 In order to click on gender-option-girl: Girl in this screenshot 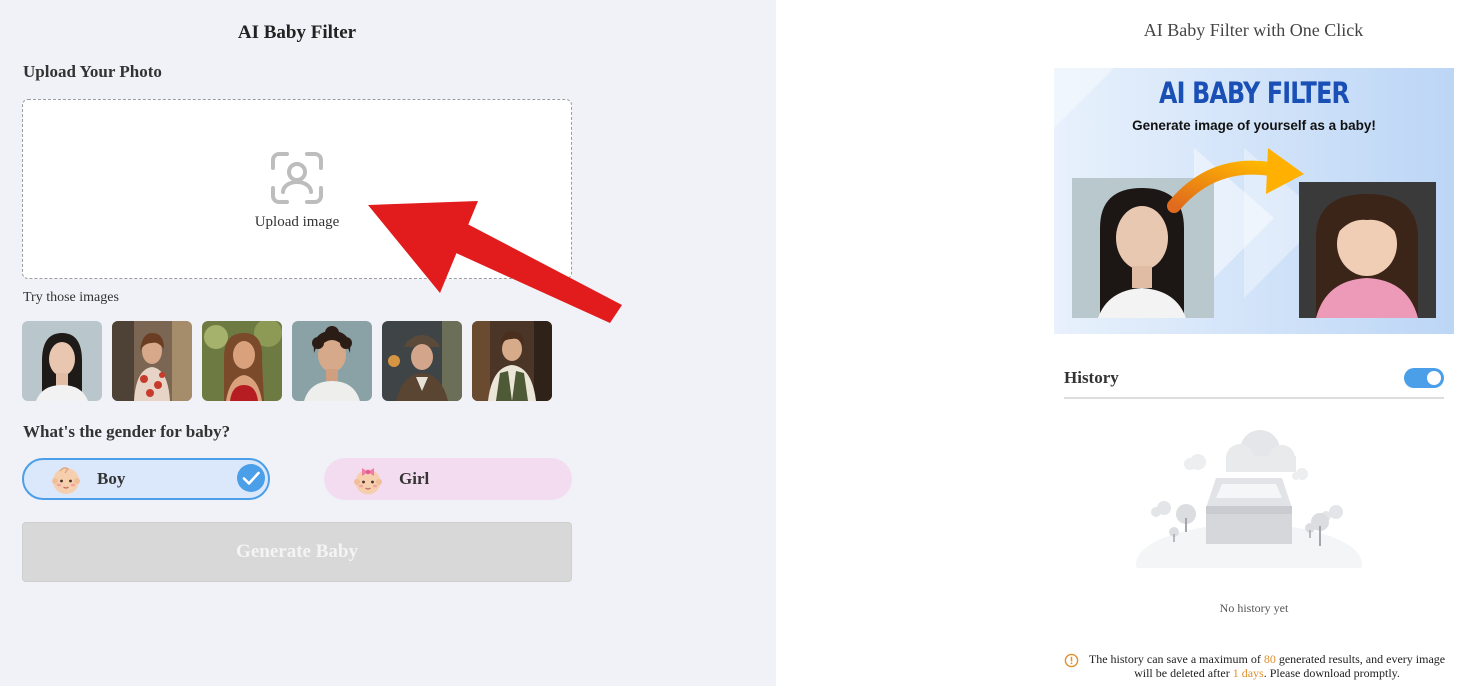, I will do `click(448, 479)`.